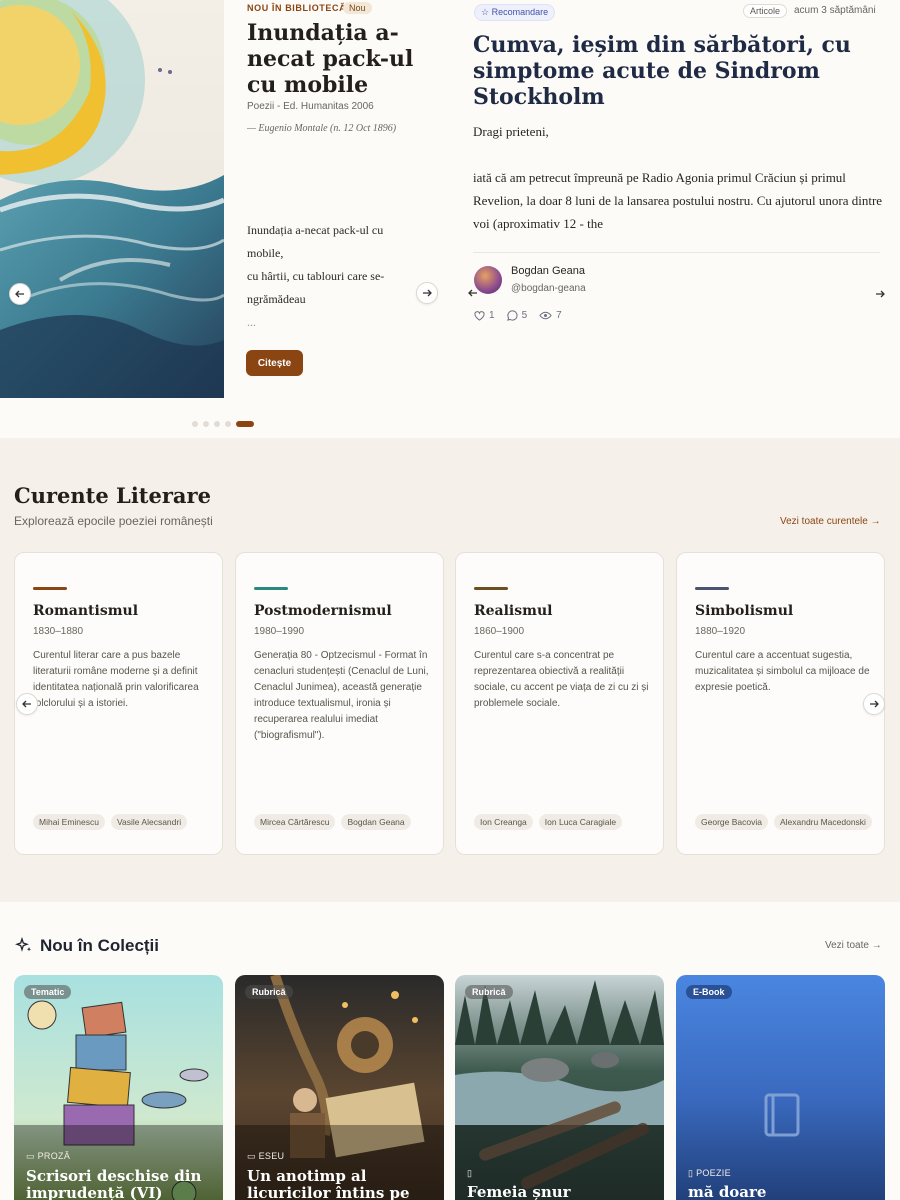 Image resolution: width=900 pixels, height=1200 pixels. What do you see at coordinates (48, 992) in the screenshot?
I see `collection-badge: Tematic` at bounding box center [48, 992].